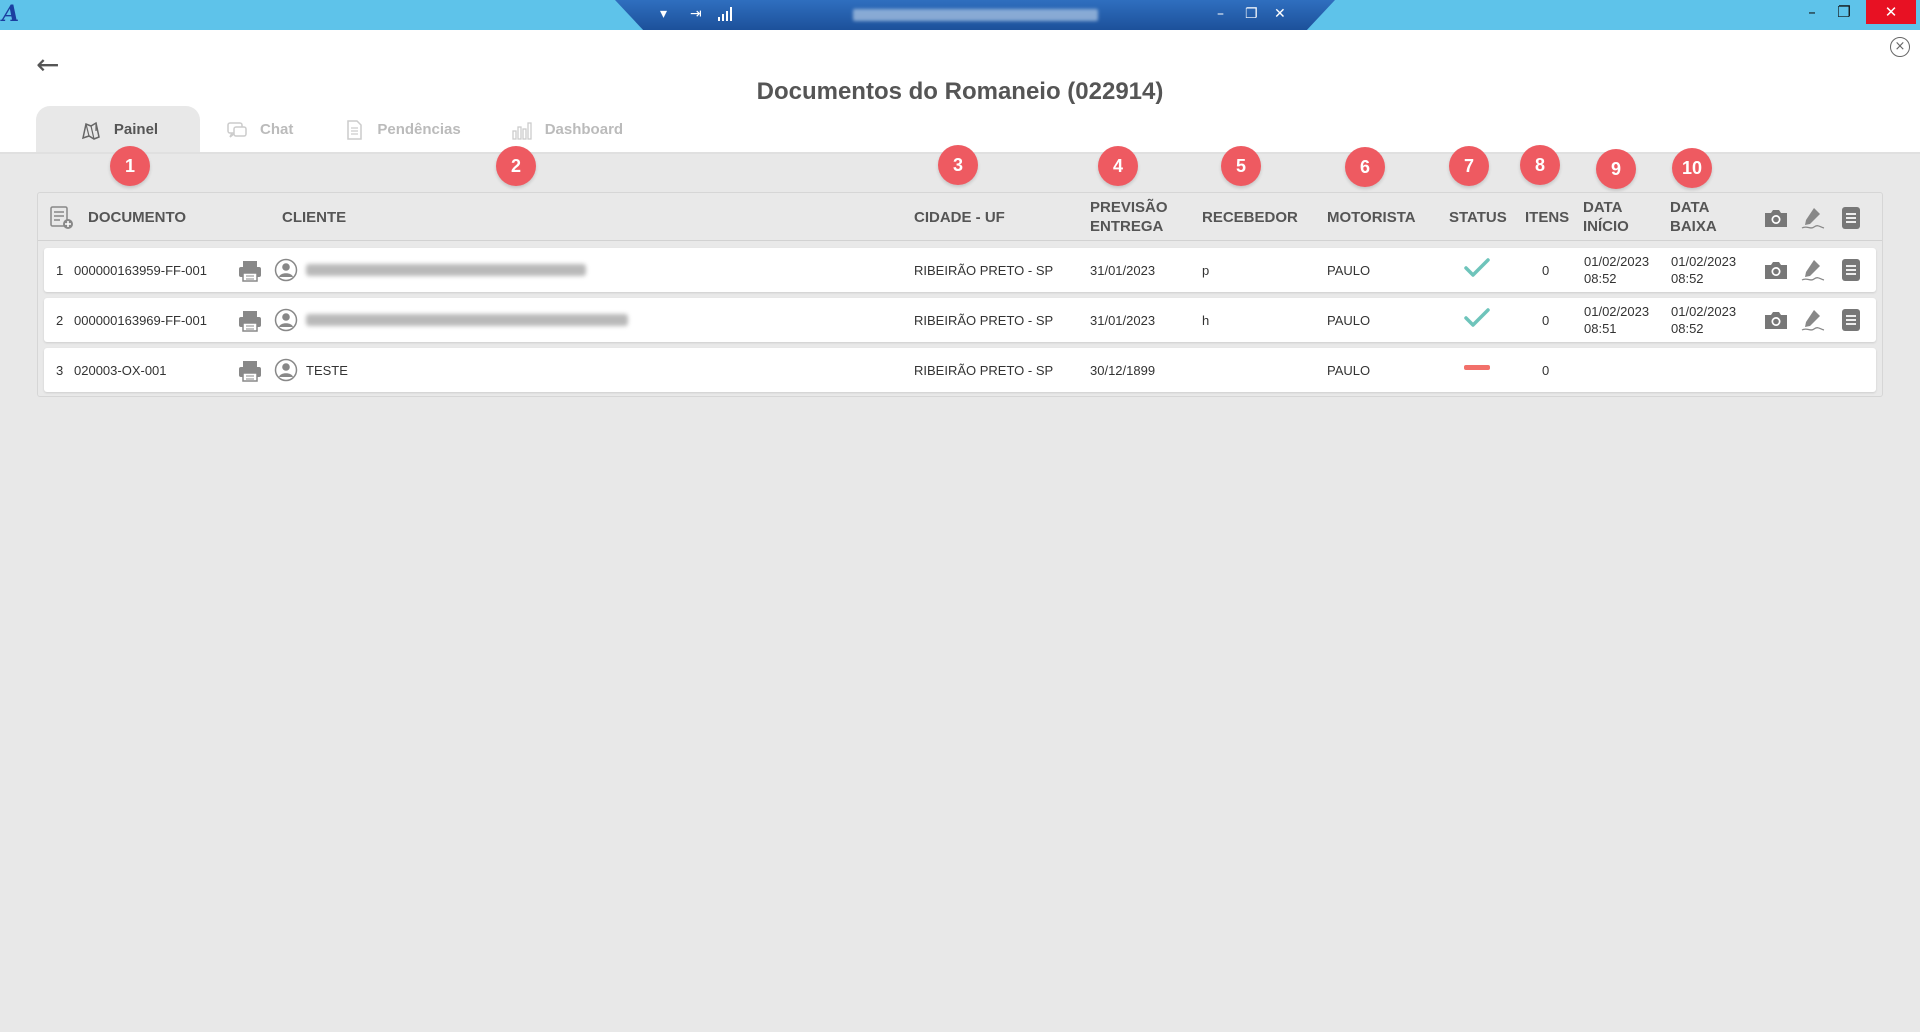 This screenshot has height=1032, width=1920. What do you see at coordinates (11, 14) in the screenshot?
I see `app-logo-icon: A` at bounding box center [11, 14].